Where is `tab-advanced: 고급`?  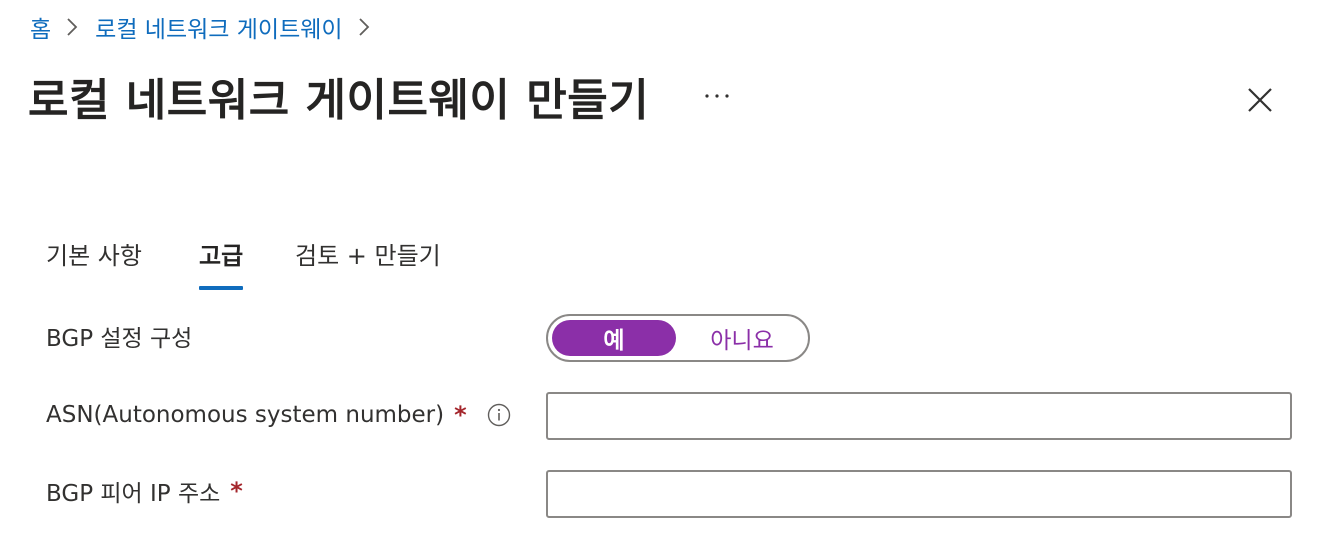 tab-advanced: 고급 is located at coordinates (221, 261).